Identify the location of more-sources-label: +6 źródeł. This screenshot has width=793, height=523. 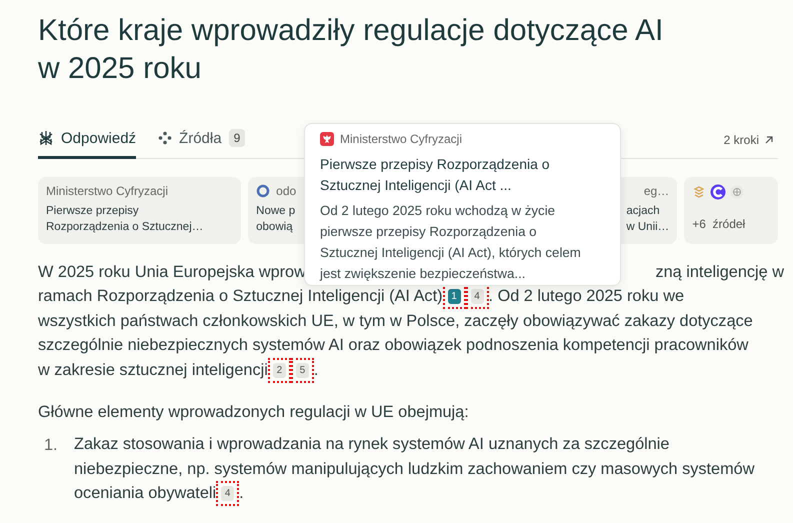
(719, 224).